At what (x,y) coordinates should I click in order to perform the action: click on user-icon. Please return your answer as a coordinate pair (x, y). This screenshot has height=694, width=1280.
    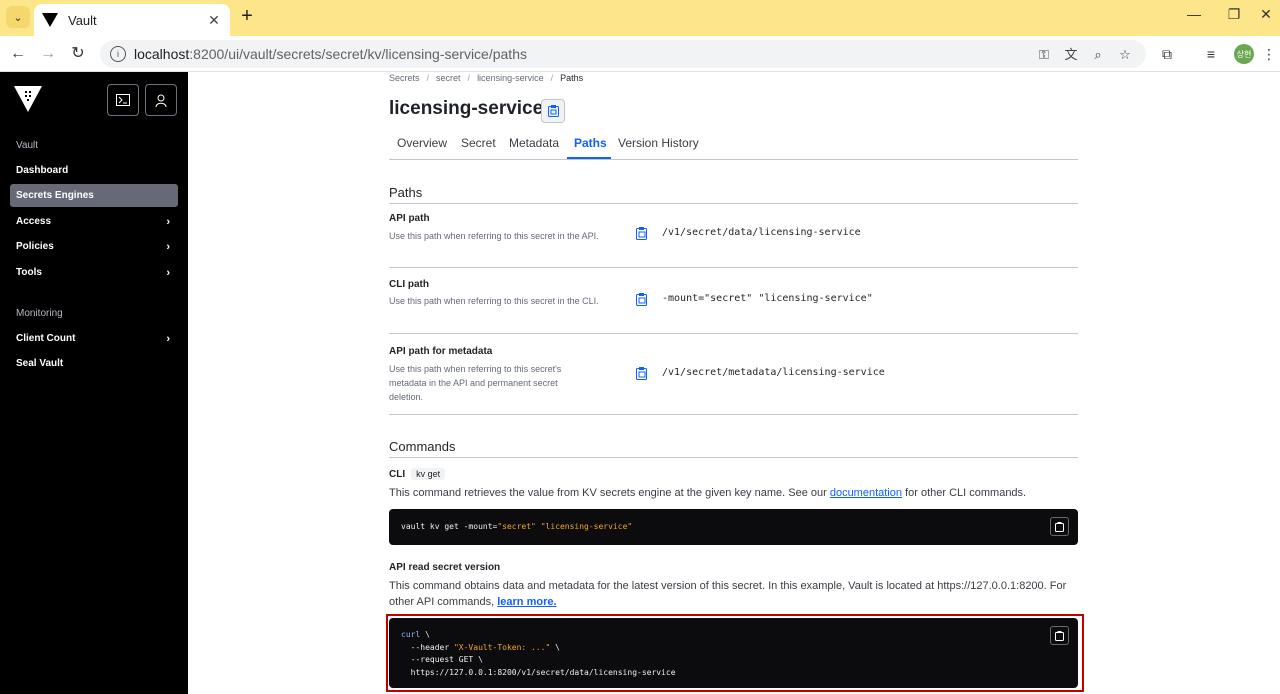
    Looking at the image, I should click on (161, 100).